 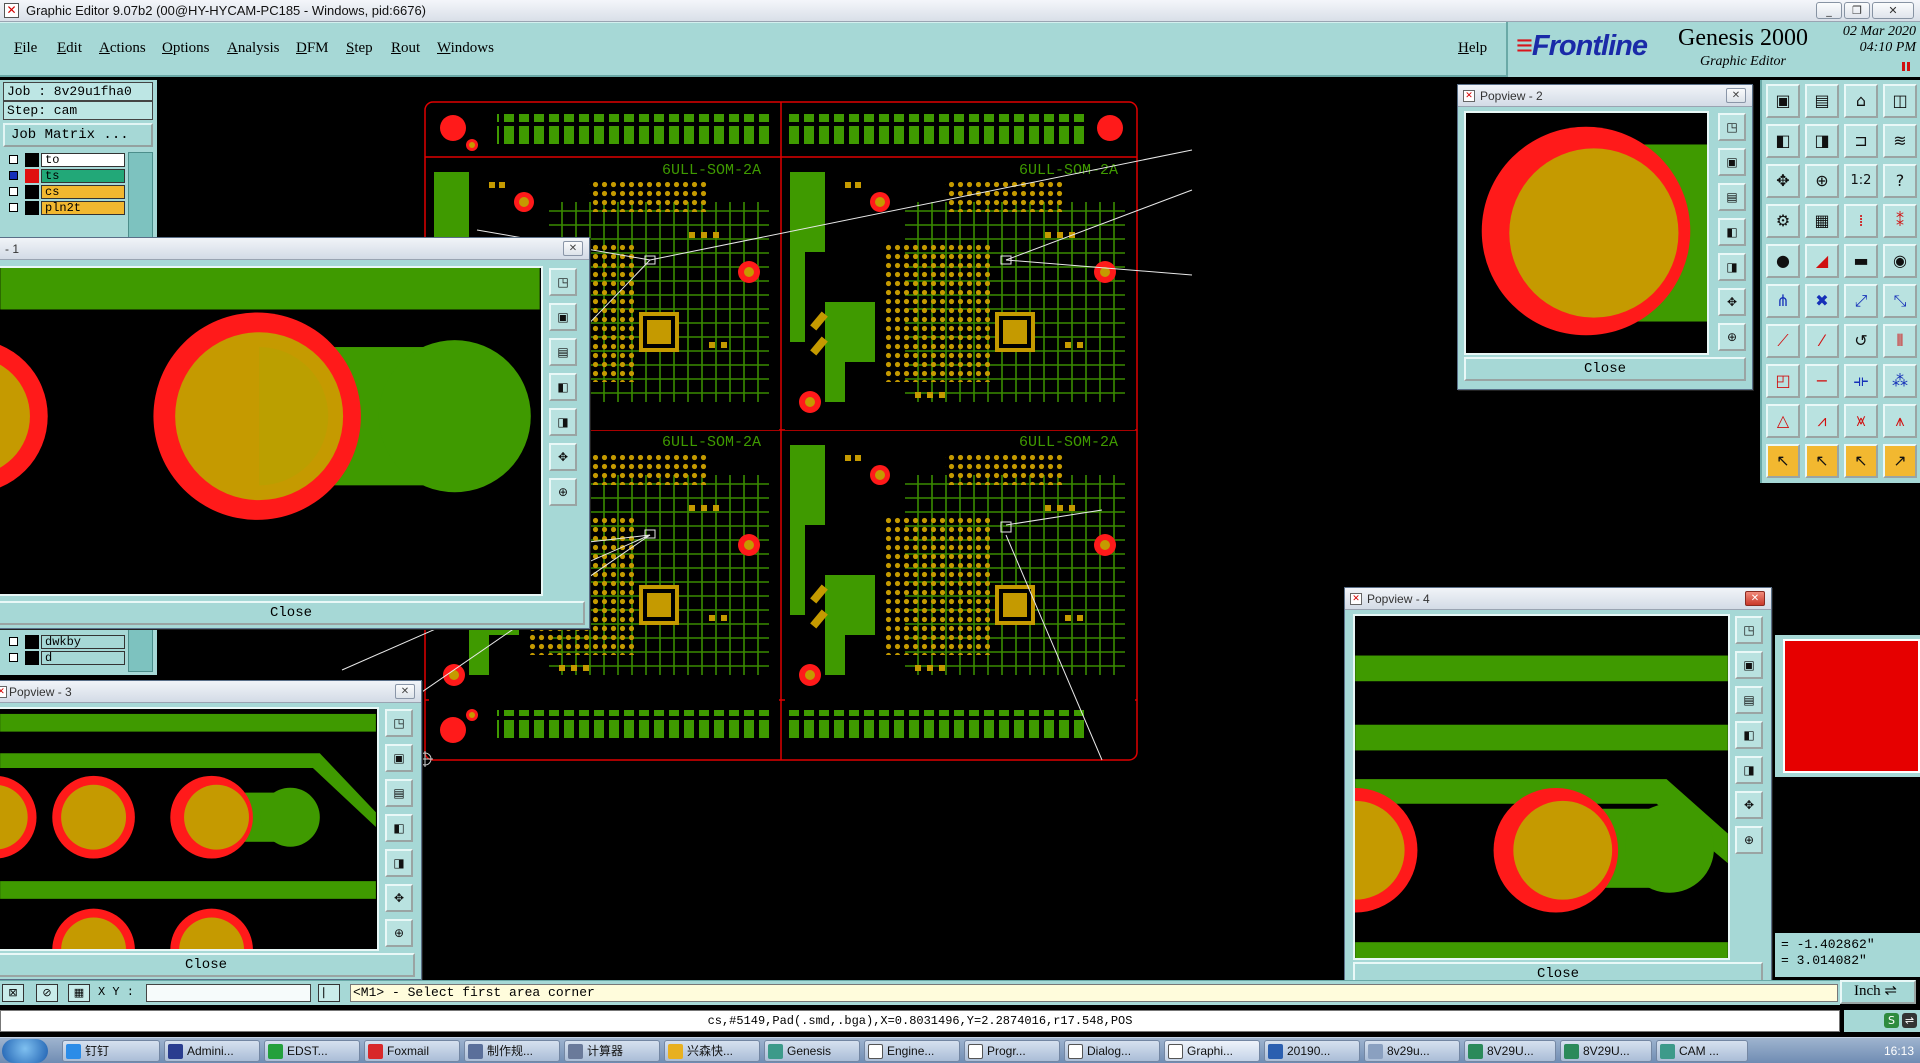 What do you see at coordinates (64, 642) in the screenshot?
I see `layer-row: dwkby` at bounding box center [64, 642].